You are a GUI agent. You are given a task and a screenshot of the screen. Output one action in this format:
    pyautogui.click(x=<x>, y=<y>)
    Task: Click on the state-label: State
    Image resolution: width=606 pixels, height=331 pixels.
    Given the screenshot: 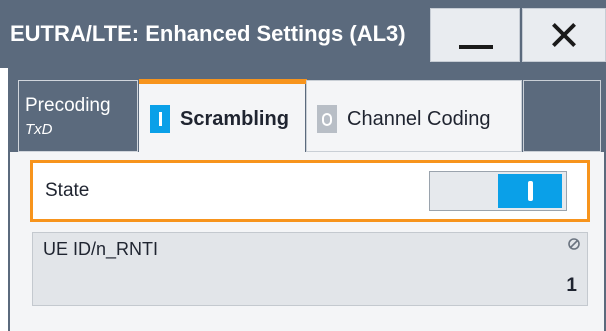 What is the action you would take?
    pyautogui.click(x=67, y=190)
    